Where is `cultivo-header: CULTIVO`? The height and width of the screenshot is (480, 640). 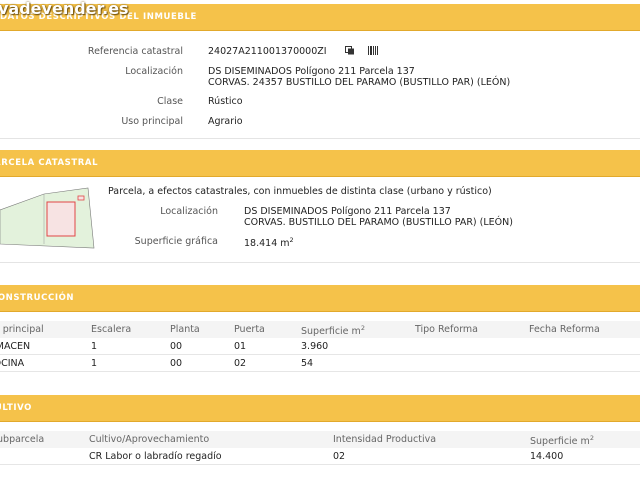
cultivo-header: CULTIVO is located at coordinates (320, 408).